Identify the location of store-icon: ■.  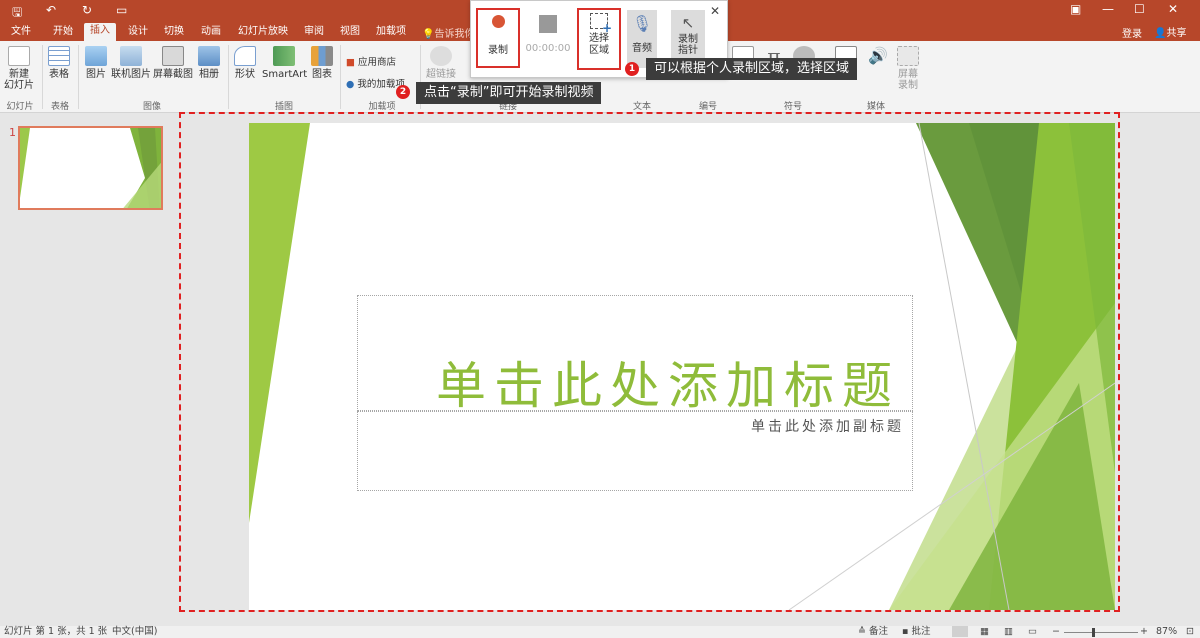
(350, 62).